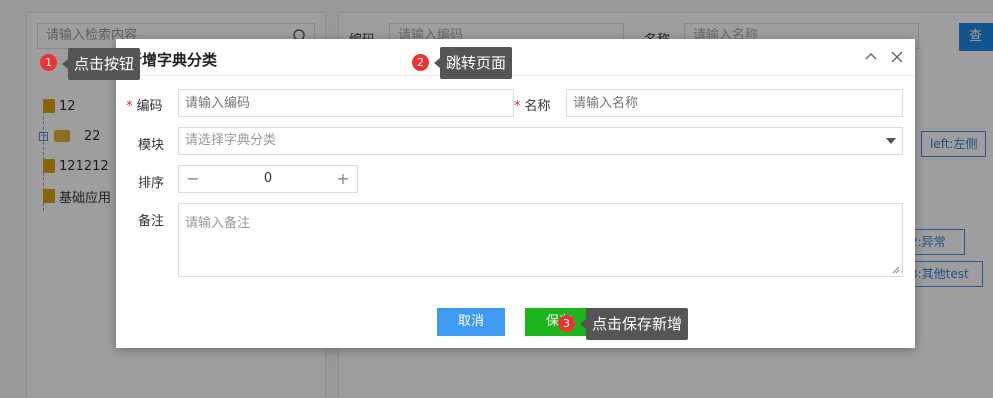 The width and height of the screenshot is (993, 398). I want to click on dialog-header-divider, so click(515, 75).